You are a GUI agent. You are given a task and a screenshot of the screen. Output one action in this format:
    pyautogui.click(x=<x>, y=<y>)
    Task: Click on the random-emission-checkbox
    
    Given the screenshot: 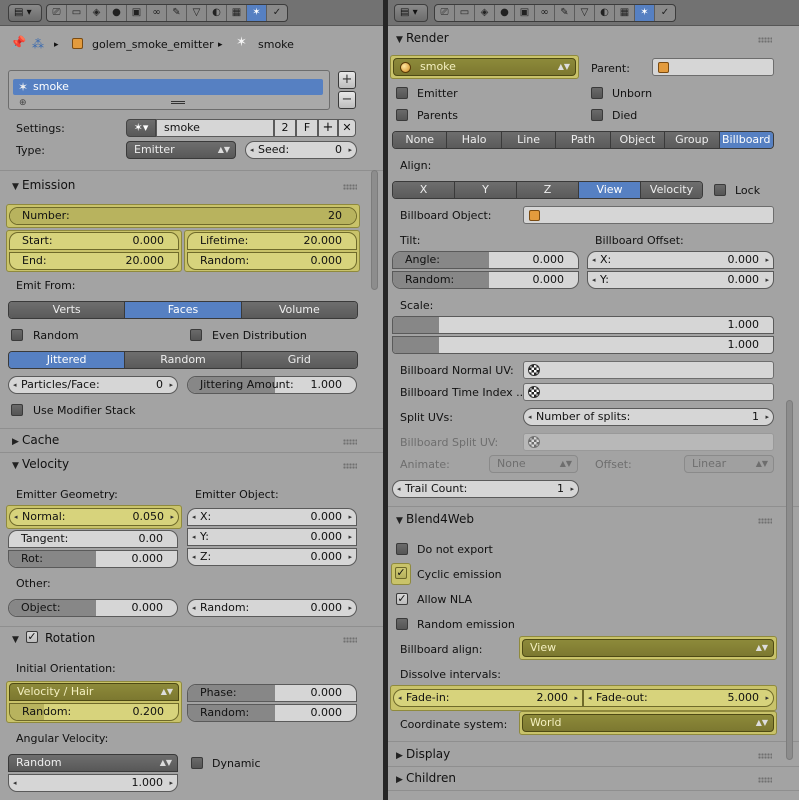 What is the action you would take?
    pyautogui.click(x=402, y=624)
    